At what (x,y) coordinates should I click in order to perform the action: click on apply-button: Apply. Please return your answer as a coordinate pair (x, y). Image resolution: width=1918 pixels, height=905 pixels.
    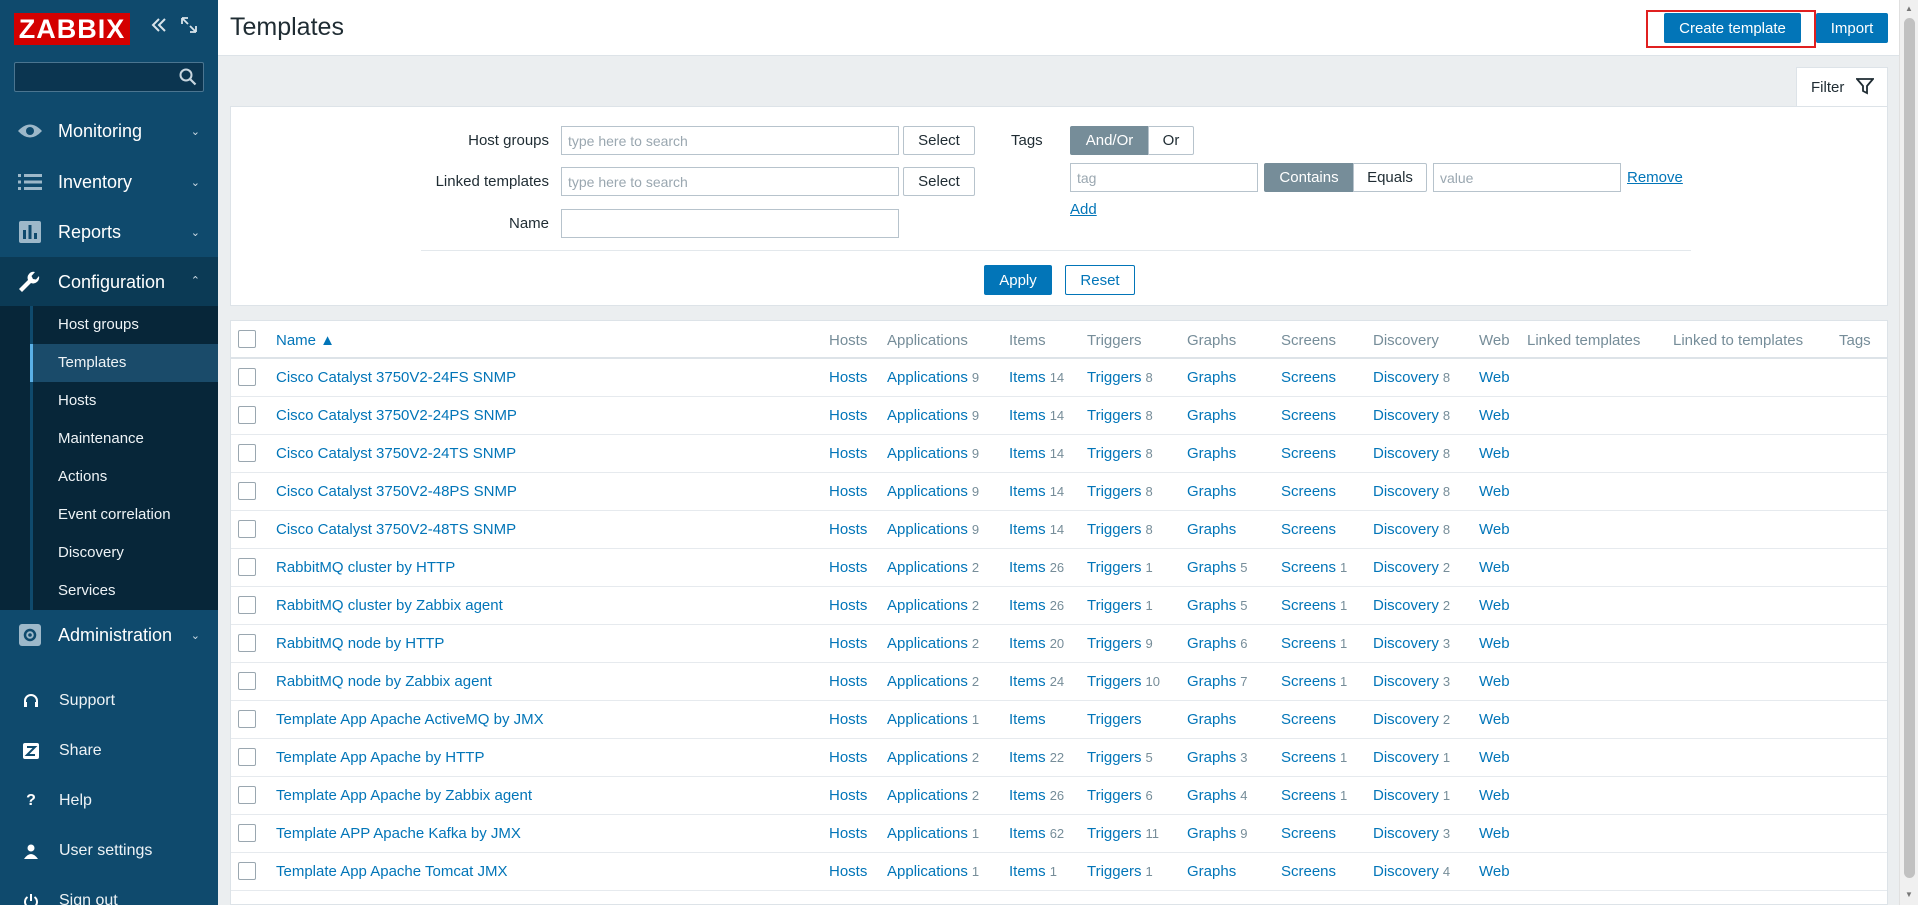
    Looking at the image, I should click on (1018, 280).